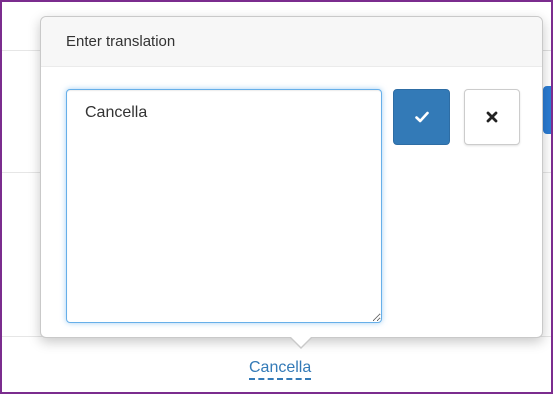  Describe the element at coordinates (21, 50) in the screenshot. I see `background-divider` at that location.